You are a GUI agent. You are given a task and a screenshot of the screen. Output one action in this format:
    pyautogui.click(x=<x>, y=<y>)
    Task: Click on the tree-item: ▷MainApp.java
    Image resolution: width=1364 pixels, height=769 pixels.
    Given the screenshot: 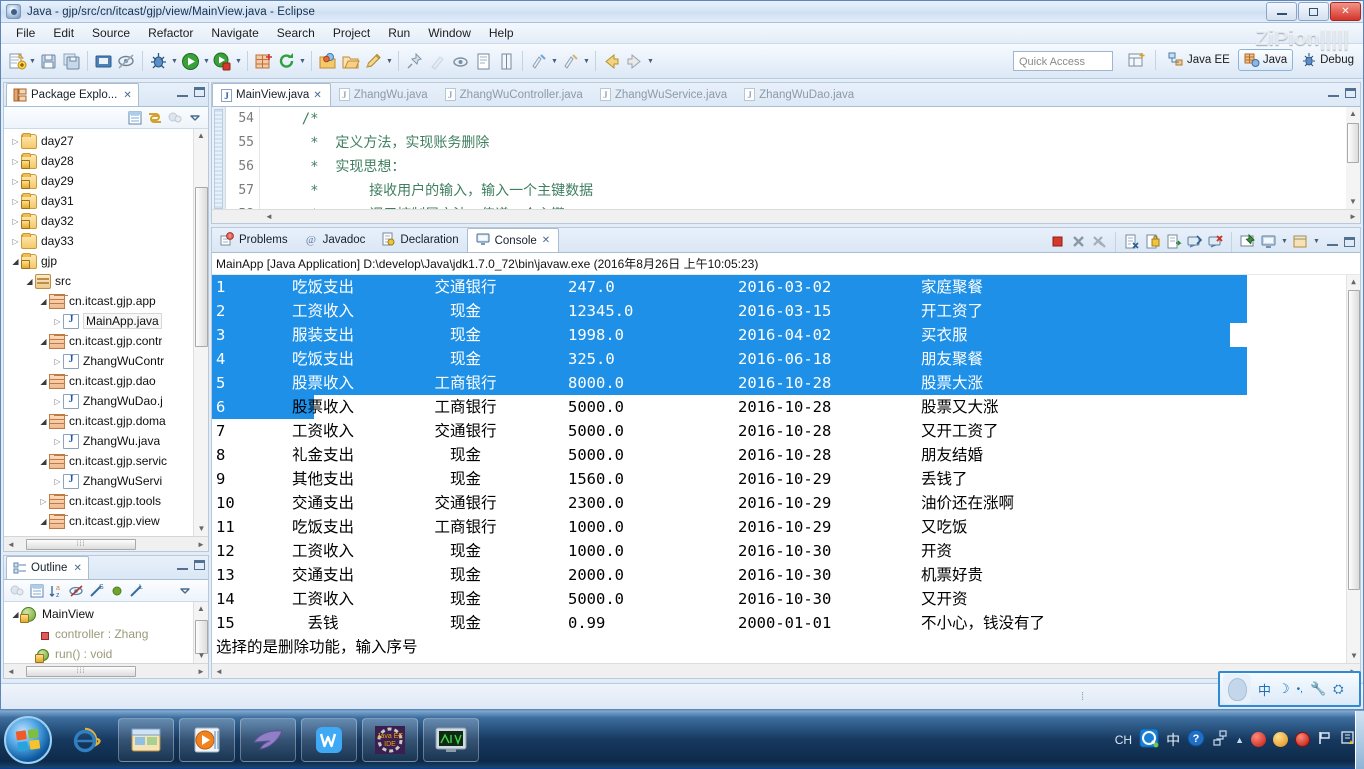 What is the action you would take?
    pyautogui.click(x=106, y=321)
    